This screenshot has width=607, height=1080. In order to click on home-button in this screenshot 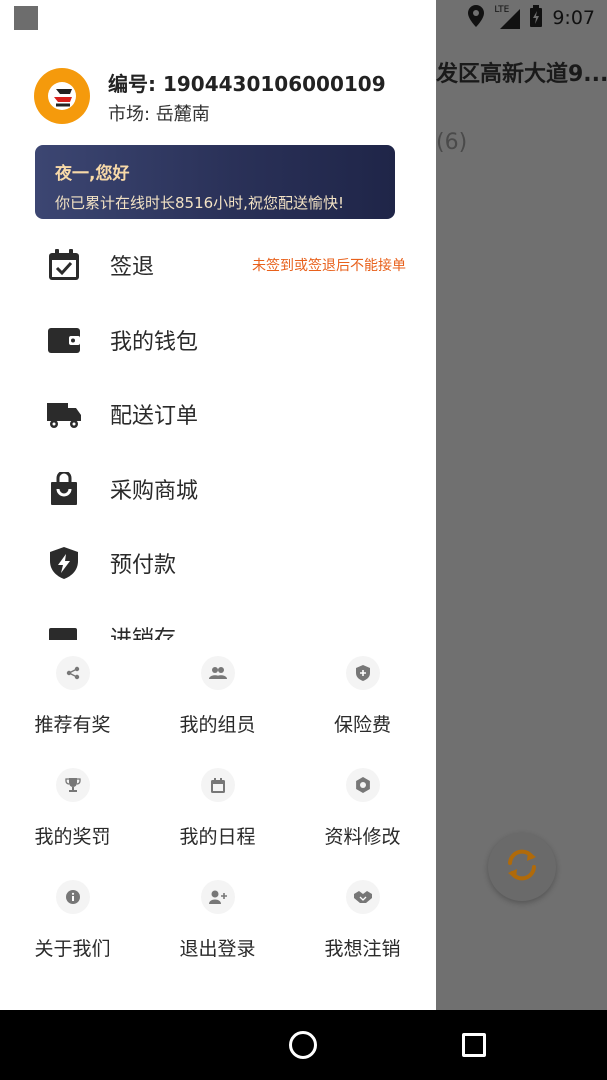, I will do `click(303, 1045)`.